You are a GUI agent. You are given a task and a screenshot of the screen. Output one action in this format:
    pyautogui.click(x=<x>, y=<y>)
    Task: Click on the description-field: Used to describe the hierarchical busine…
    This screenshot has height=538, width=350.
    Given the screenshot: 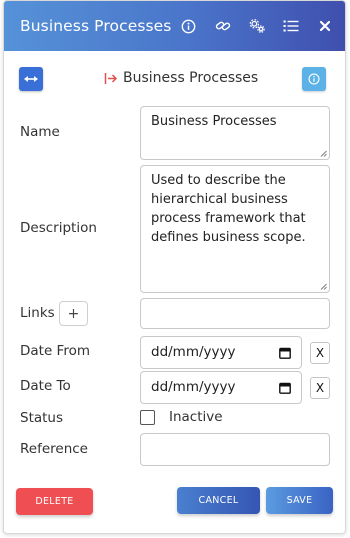 What is the action you would take?
    pyautogui.click(x=235, y=229)
    